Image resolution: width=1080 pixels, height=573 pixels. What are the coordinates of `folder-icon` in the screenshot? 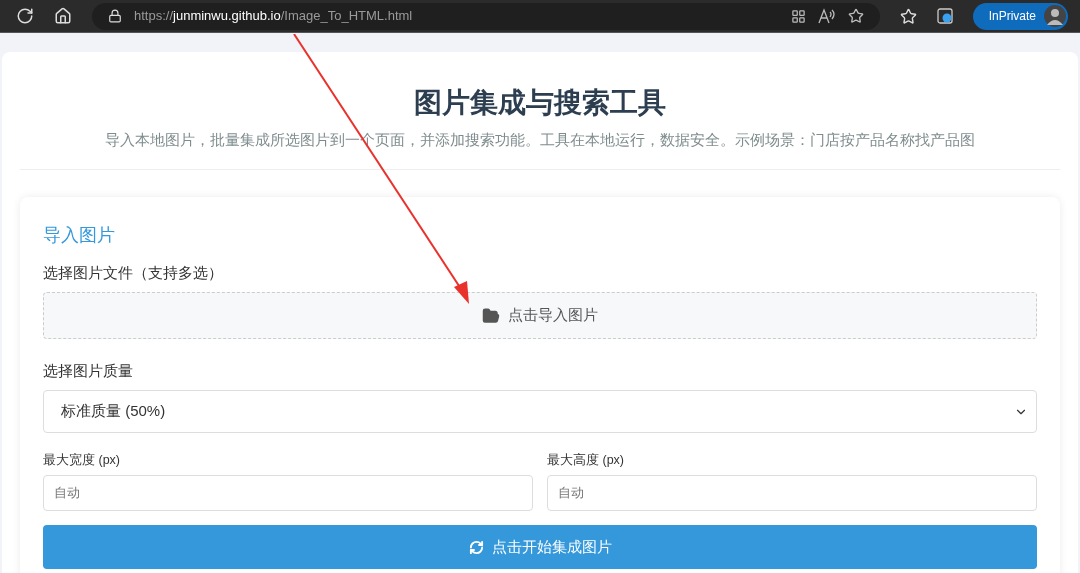 It's located at (491, 315).